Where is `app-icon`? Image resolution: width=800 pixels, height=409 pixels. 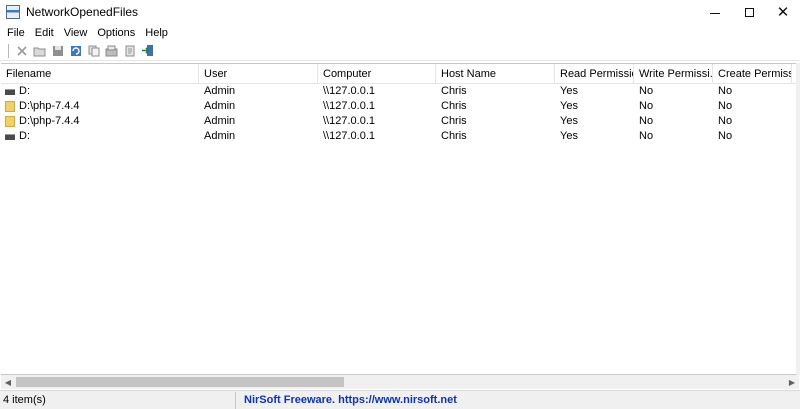
app-icon is located at coordinates (13, 12).